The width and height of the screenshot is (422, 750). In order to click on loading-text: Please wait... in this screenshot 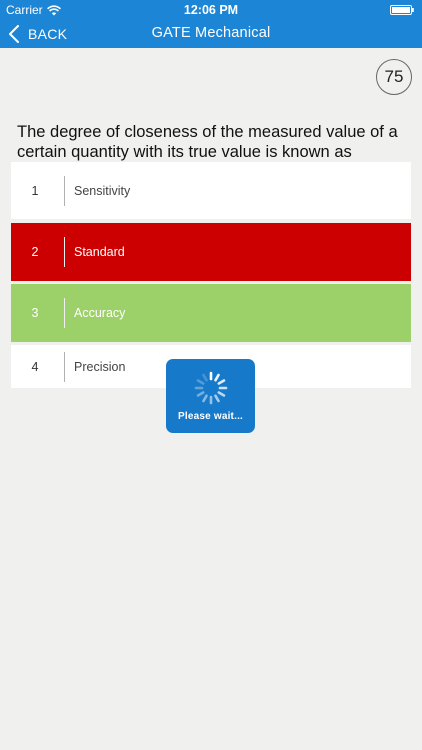, I will do `click(210, 416)`.